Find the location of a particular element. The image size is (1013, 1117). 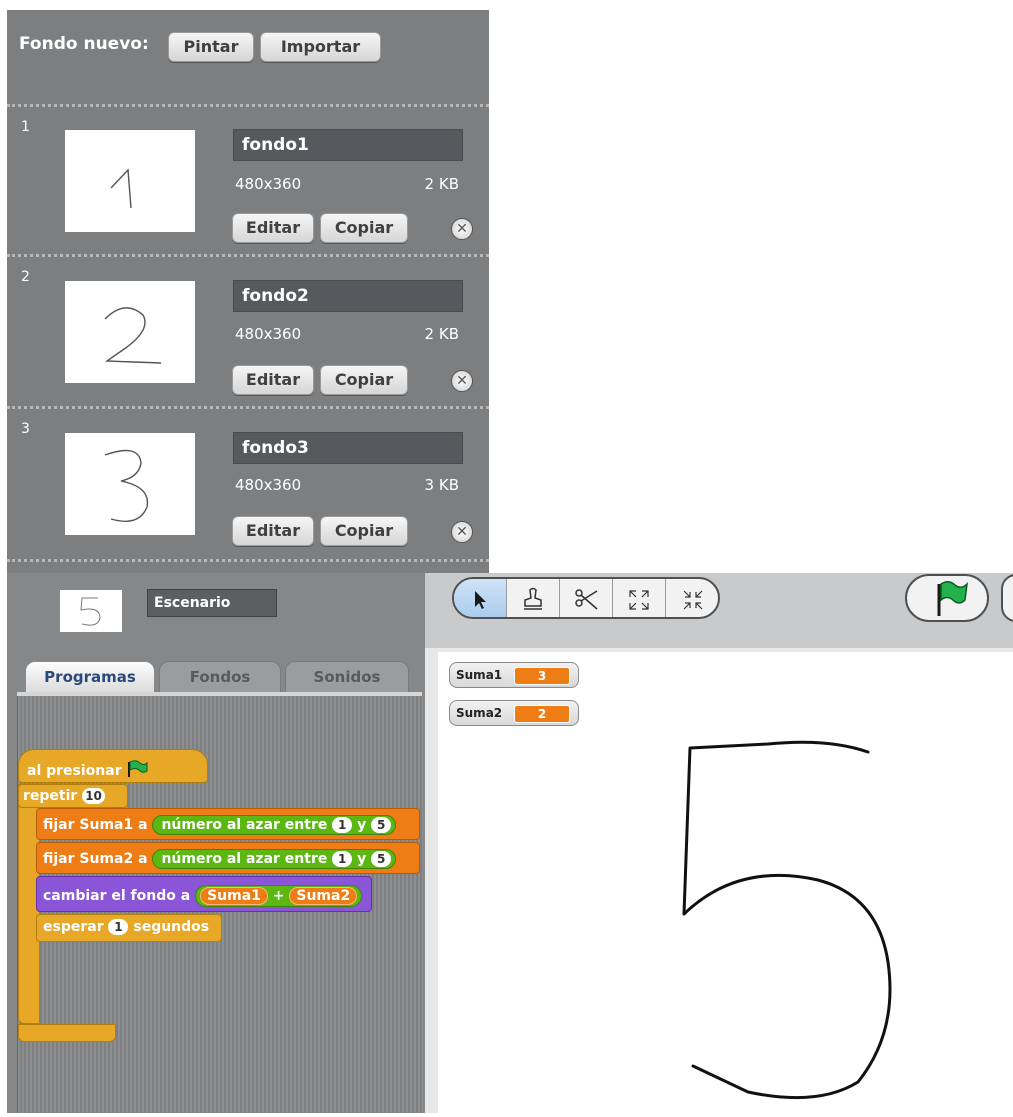

switch-background-block: cambiar el fondo a Suma1 + Suma2 is located at coordinates (204, 894).